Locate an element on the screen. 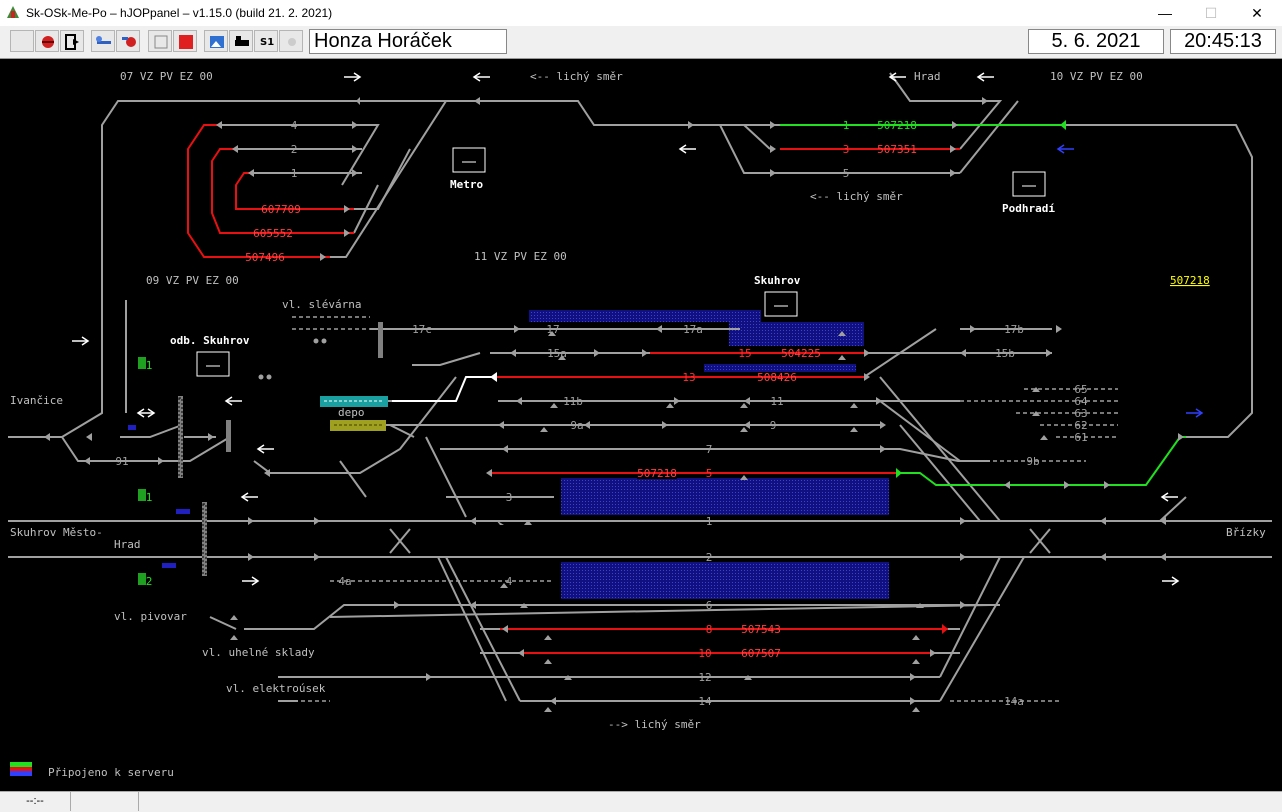 The image size is (1282, 812). minimize-button: — is located at coordinates (1165, 13).